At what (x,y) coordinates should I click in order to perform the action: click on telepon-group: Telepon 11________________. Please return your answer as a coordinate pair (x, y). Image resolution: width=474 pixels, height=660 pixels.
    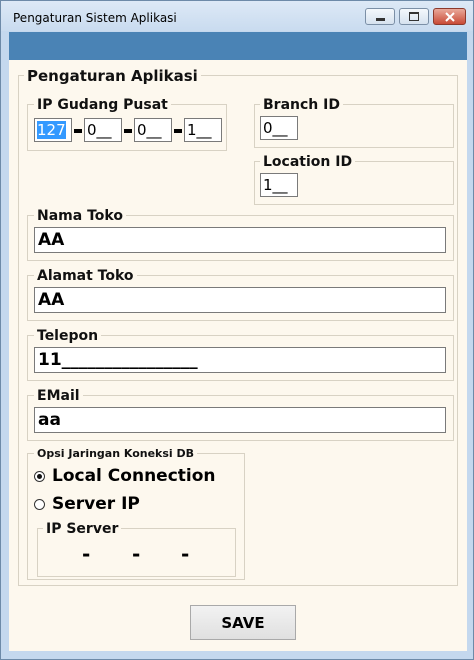
    Looking at the image, I should click on (240, 354).